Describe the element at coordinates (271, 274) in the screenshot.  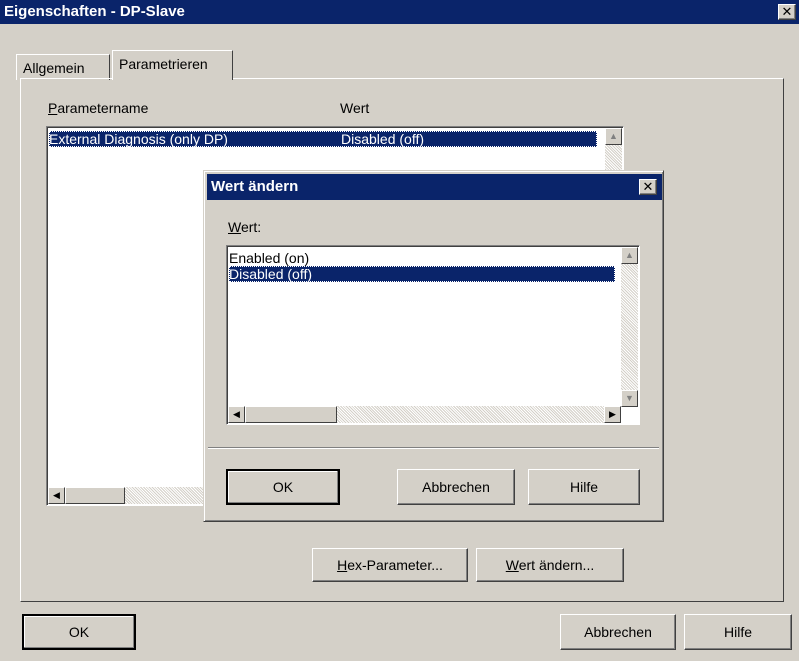
I see `option-label: Disabled (off)` at that location.